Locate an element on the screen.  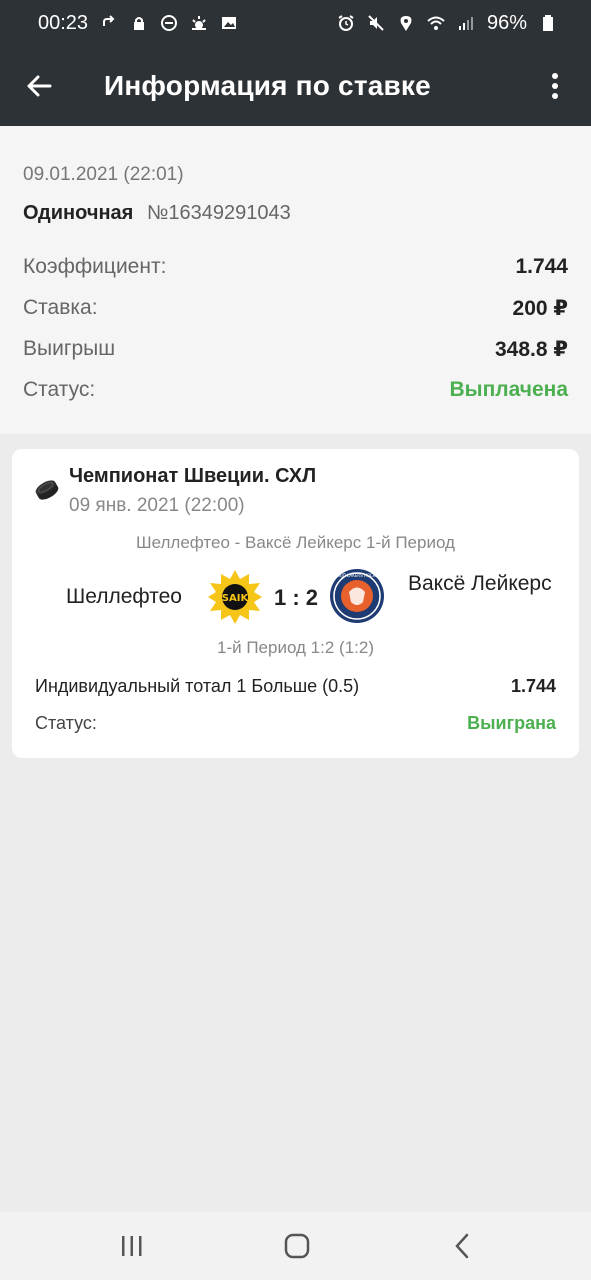
period-score: 1-й Период 1:2 (1:2) is located at coordinates (295, 647).